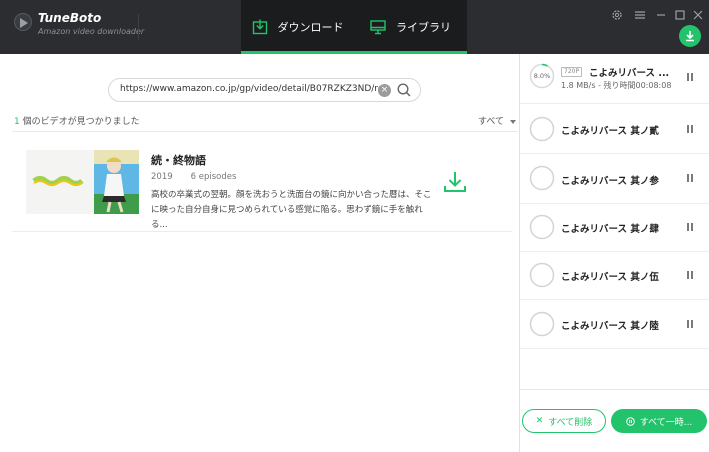 Image resolution: width=709 pixels, height=452 pixels. I want to click on progress-percent: 8.0%, so click(542, 76).